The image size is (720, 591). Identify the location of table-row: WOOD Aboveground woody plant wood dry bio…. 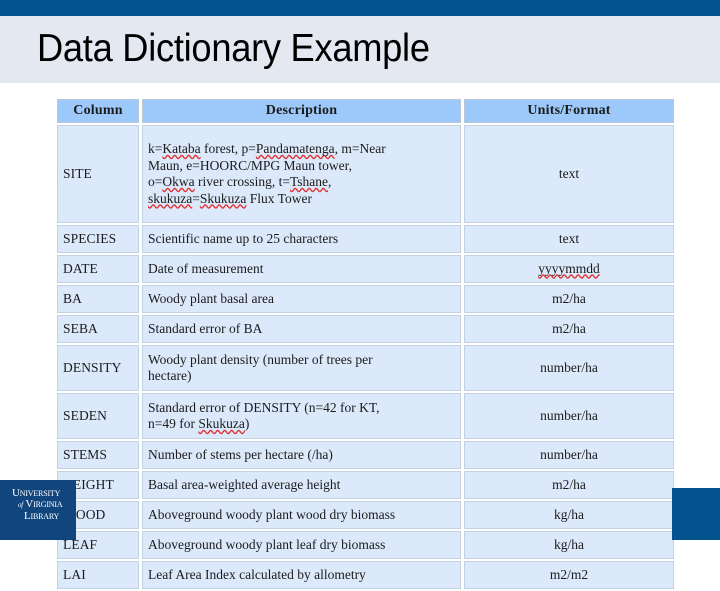
(365, 515).